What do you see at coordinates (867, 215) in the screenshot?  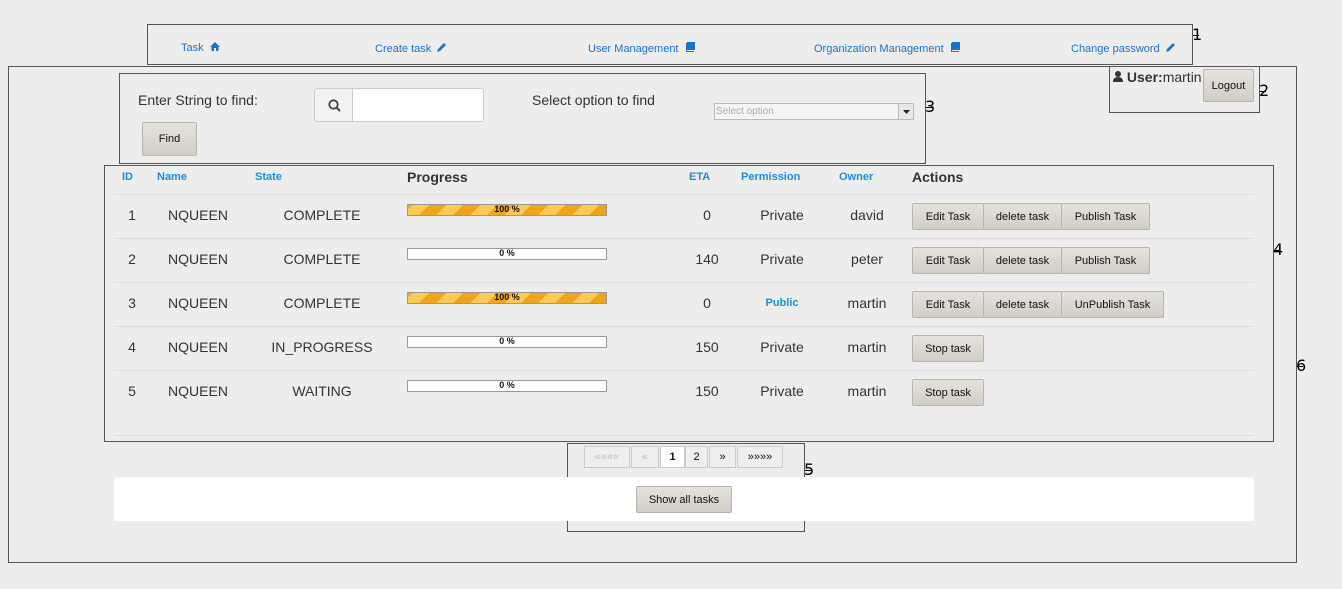 I see `cell-owner: david` at bounding box center [867, 215].